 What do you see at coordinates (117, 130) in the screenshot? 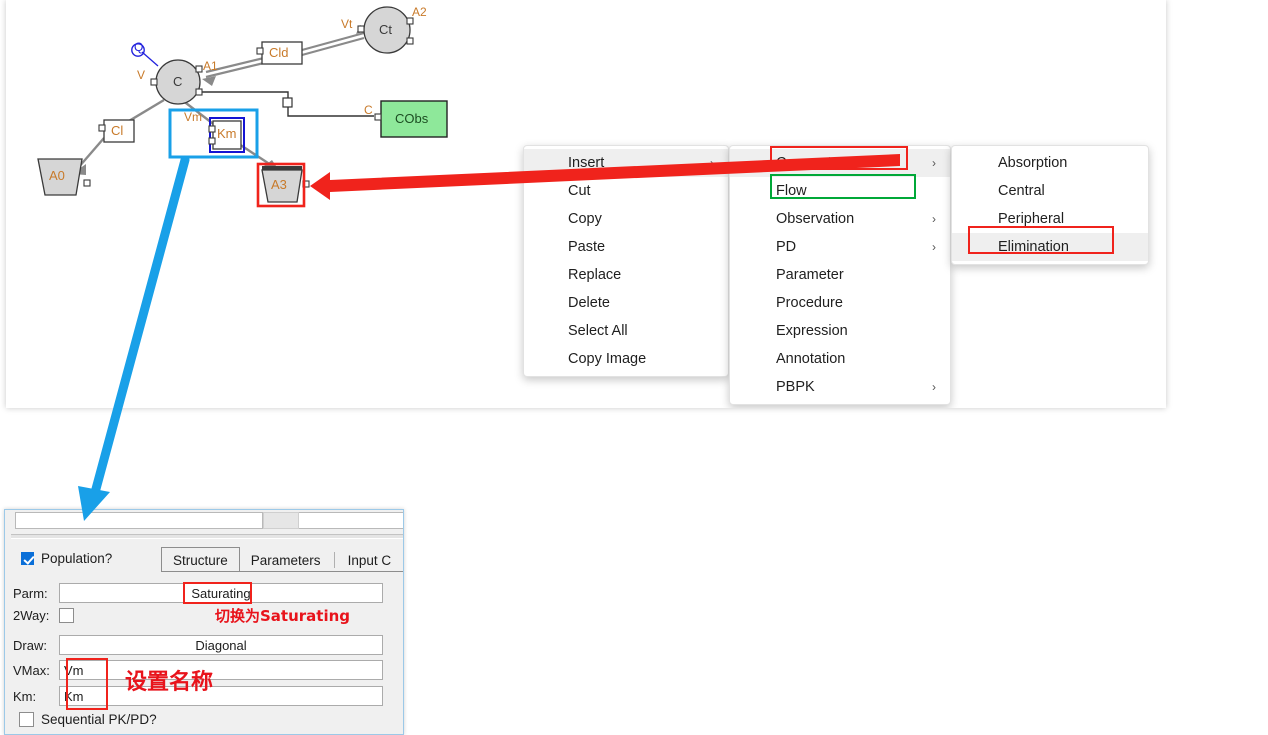
I see `node-label-Cl: Cl` at bounding box center [117, 130].